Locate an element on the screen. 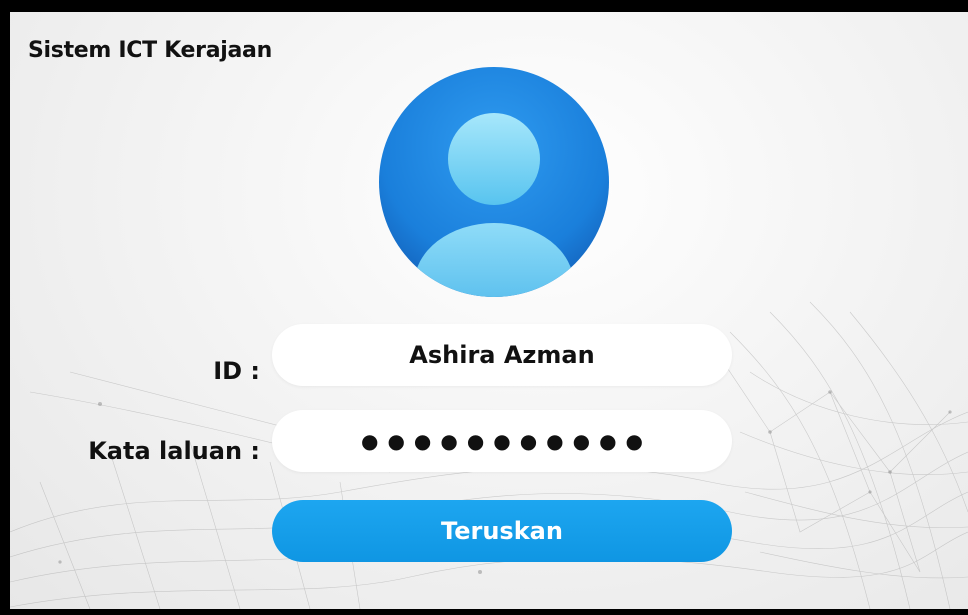 This screenshot has height=615, width=968. id-label: ID : is located at coordinates (236, 371).